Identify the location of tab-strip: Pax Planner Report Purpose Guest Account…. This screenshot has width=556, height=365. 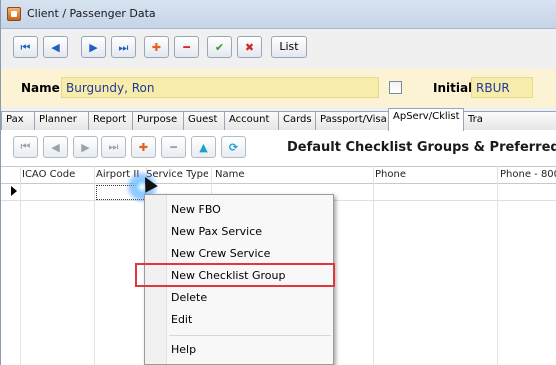
(278, 119).